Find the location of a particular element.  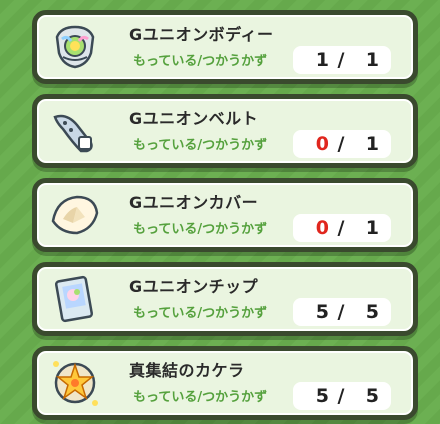

material-name: Gユニオンボディー is located at coordinates (201, 34).